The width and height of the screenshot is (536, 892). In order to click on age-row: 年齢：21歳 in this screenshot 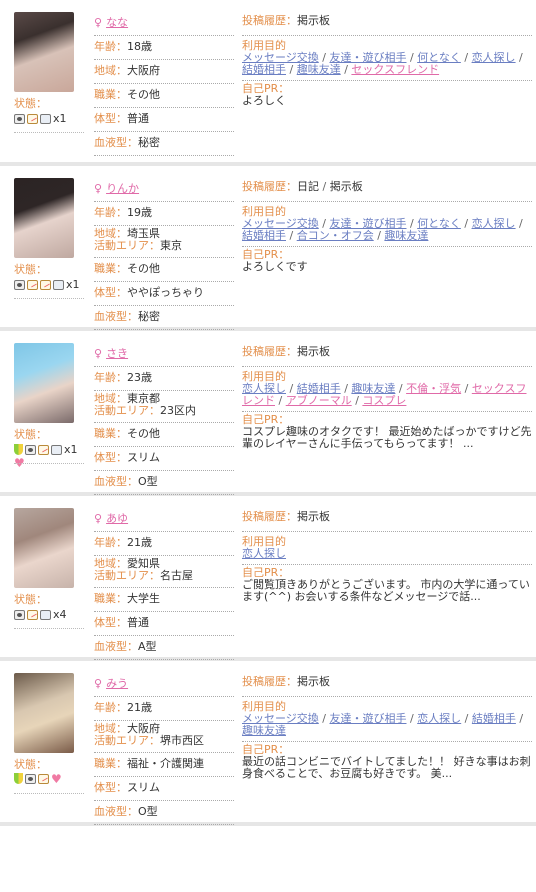, I will do `click(164, 709)`.